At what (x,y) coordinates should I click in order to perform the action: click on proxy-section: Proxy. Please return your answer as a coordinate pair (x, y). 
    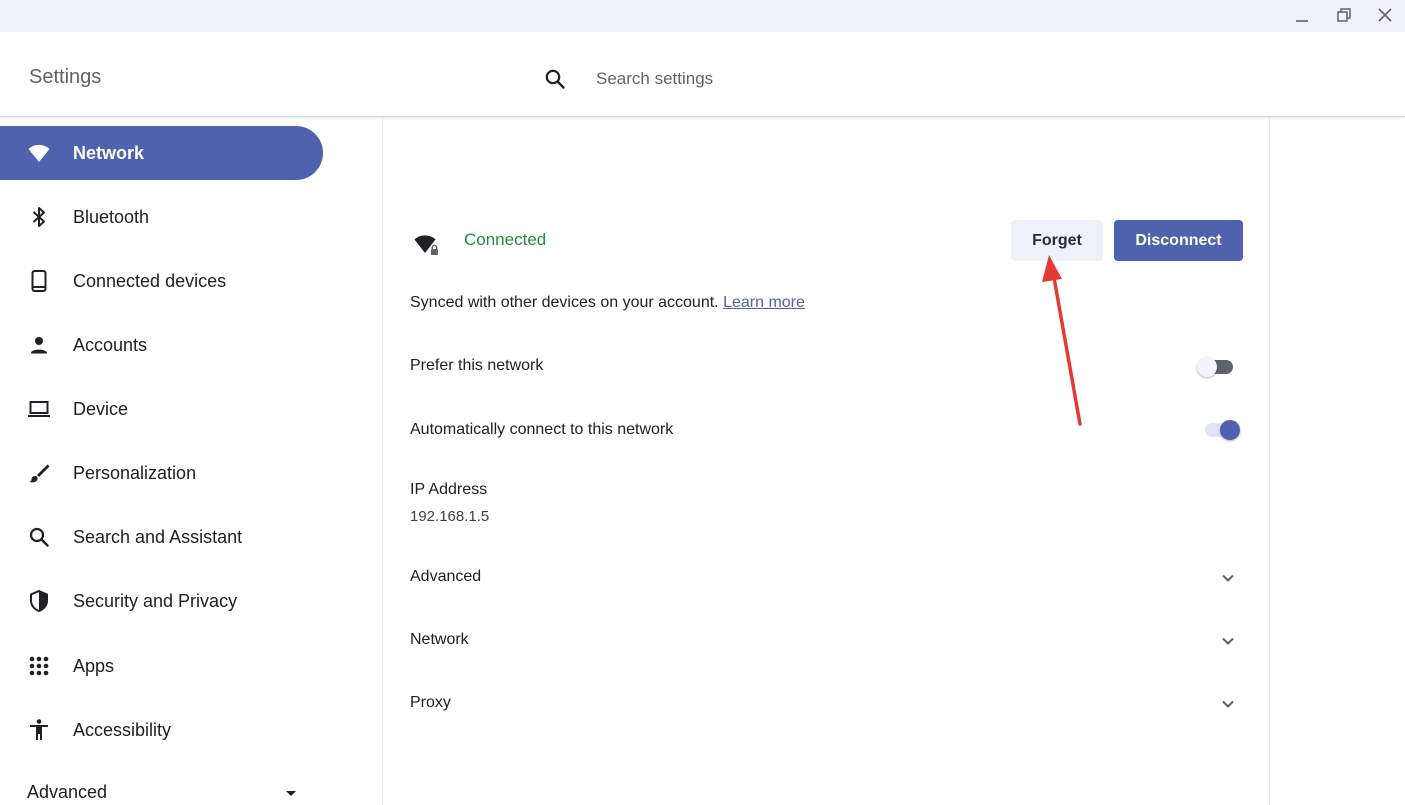
    Looking at the image, I should click on (826, 704).